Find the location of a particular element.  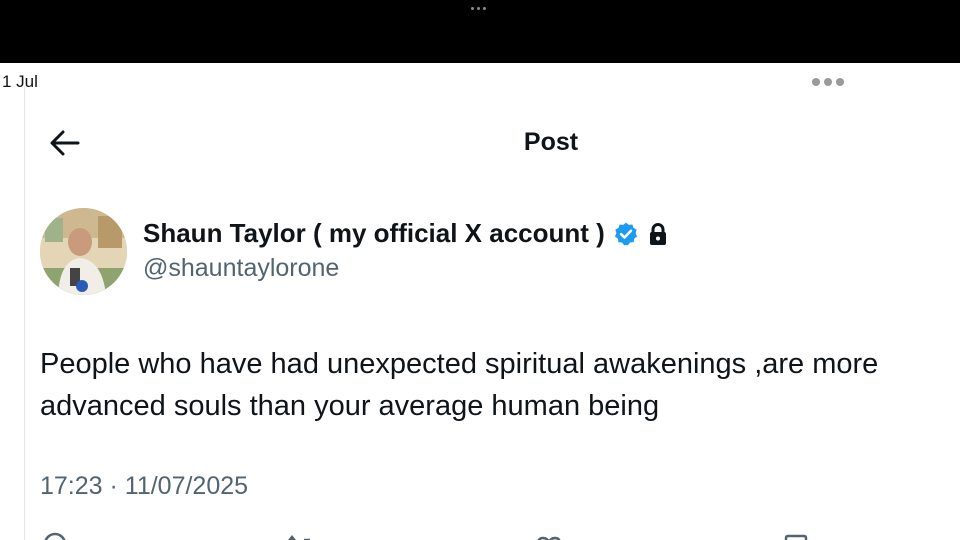

bookmark-icon is located at coordinates (797, 535).